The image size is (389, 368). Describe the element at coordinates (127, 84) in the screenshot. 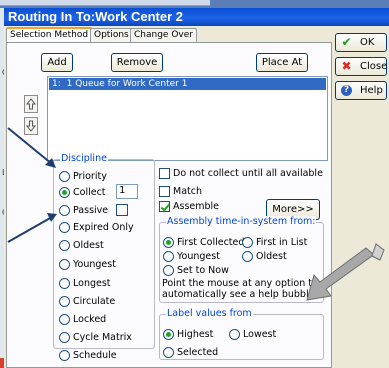

I see `list-item-text: 1 Queue for Work Center 1` at that location.